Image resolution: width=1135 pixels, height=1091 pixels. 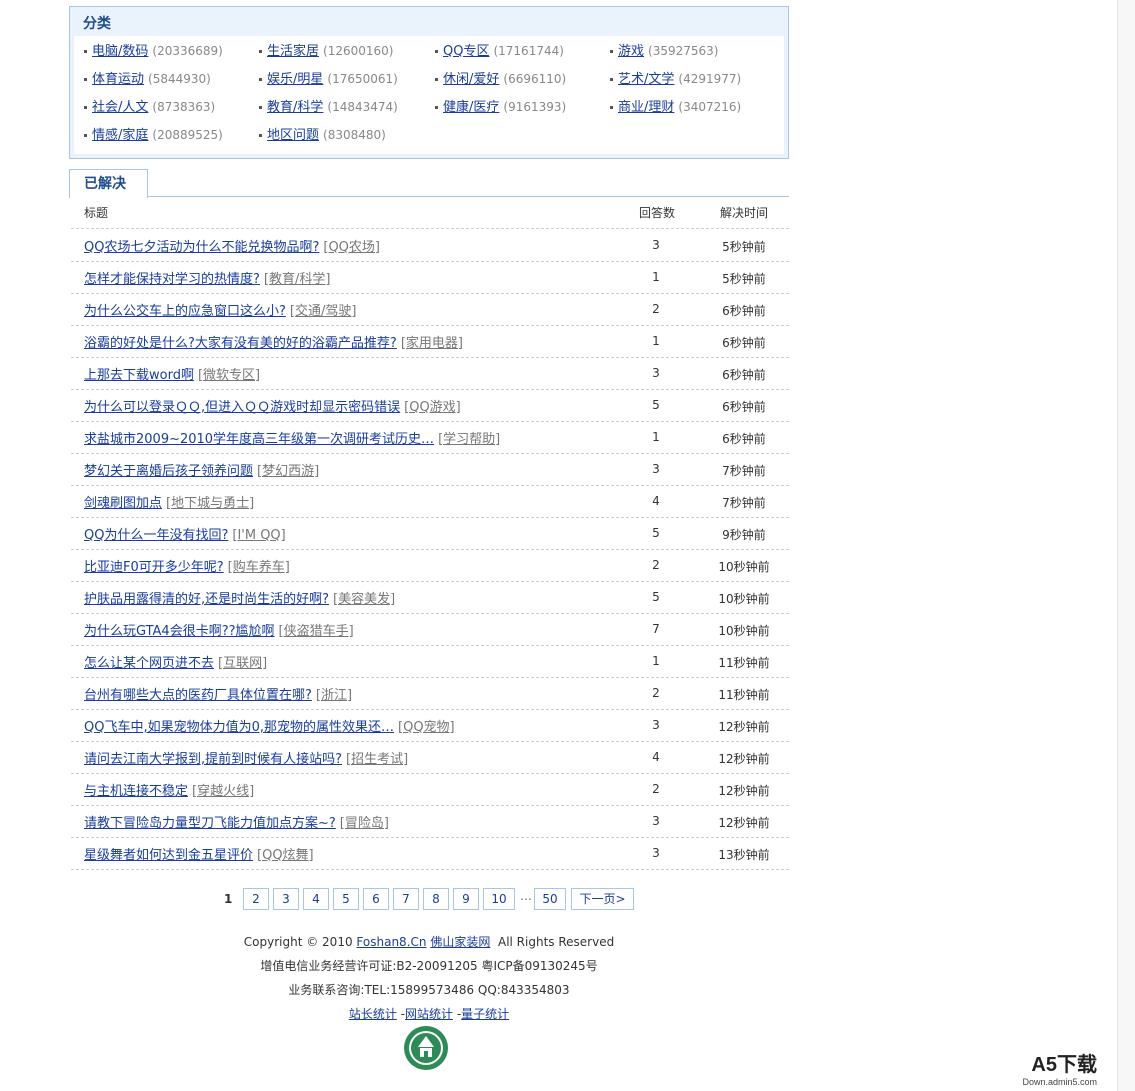 I want to click on row-title-cell: 求盐城市2009~2010学年度高三年级第一次调研考试历史… [学习帮助], so click(x=292, y=437).